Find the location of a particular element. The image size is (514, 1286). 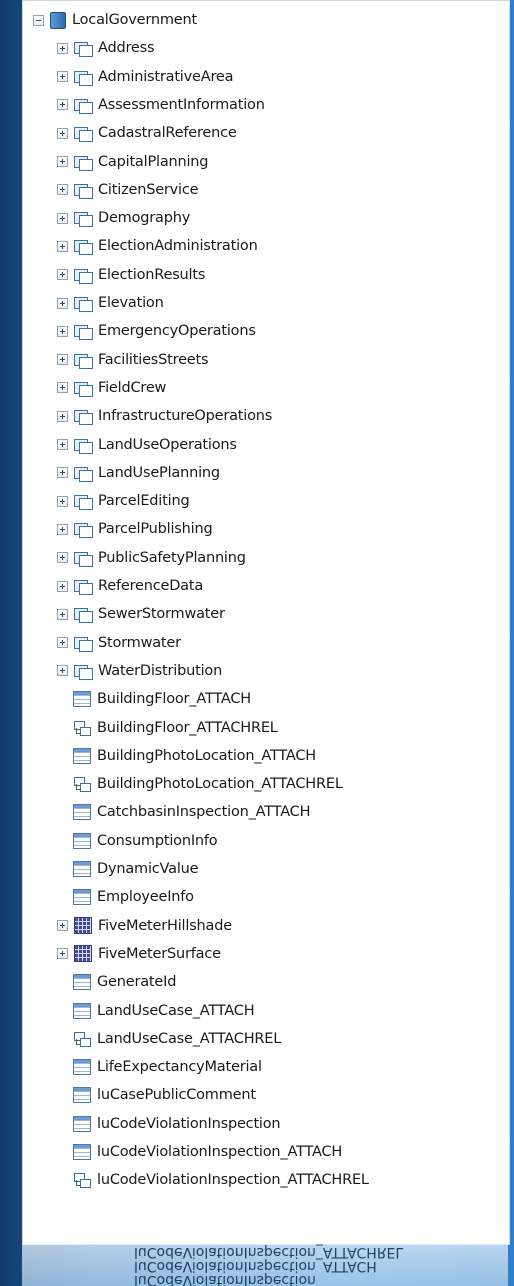

node-label: LandUseOperations is located at coordinates (167, 444).